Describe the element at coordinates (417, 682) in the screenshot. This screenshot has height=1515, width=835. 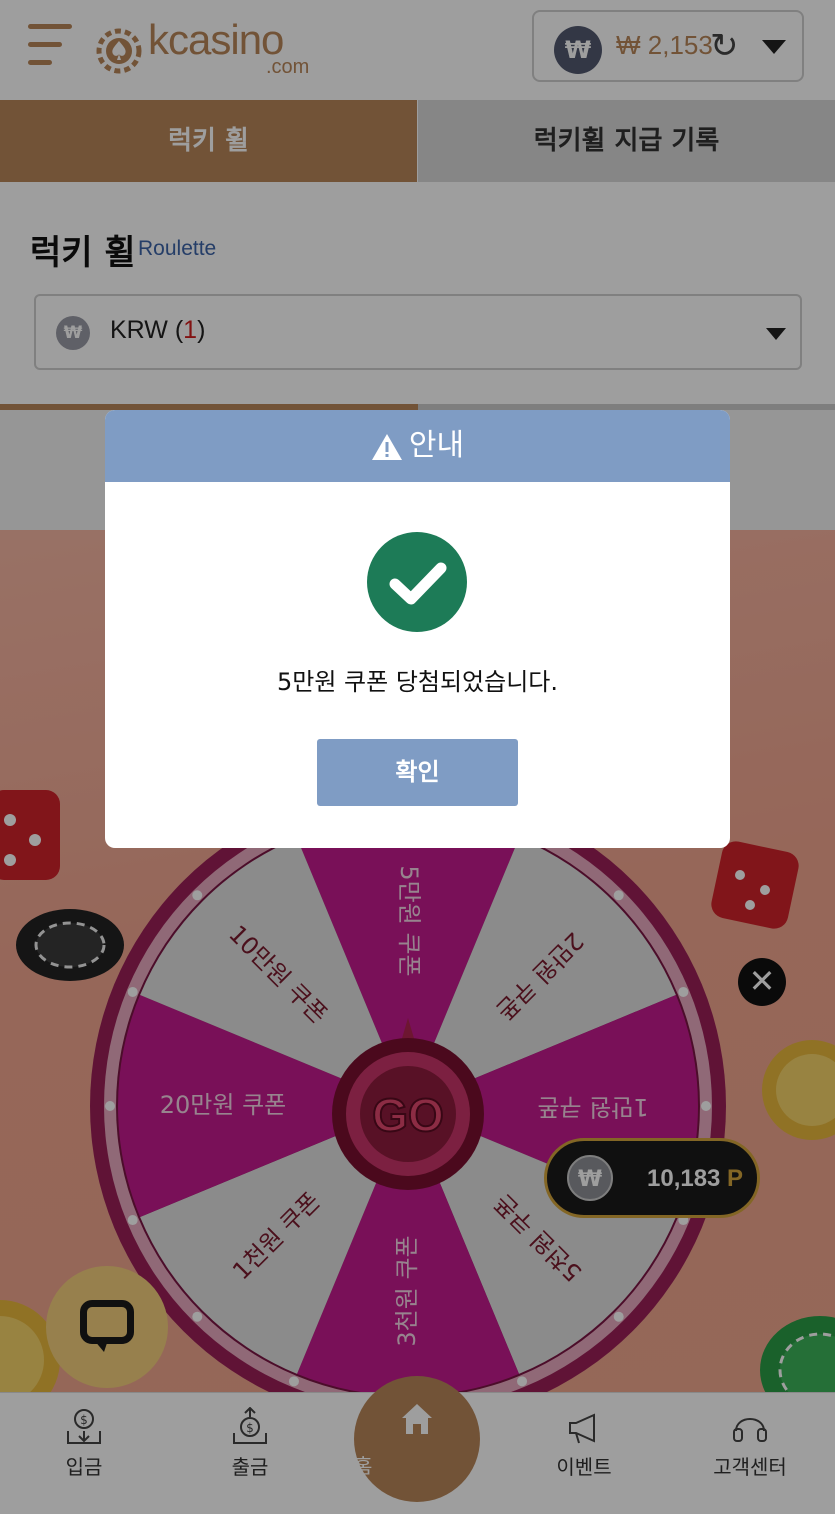
I see `dialog-message: 5만원 쿠폰 당첨되었습니다.` at that location.